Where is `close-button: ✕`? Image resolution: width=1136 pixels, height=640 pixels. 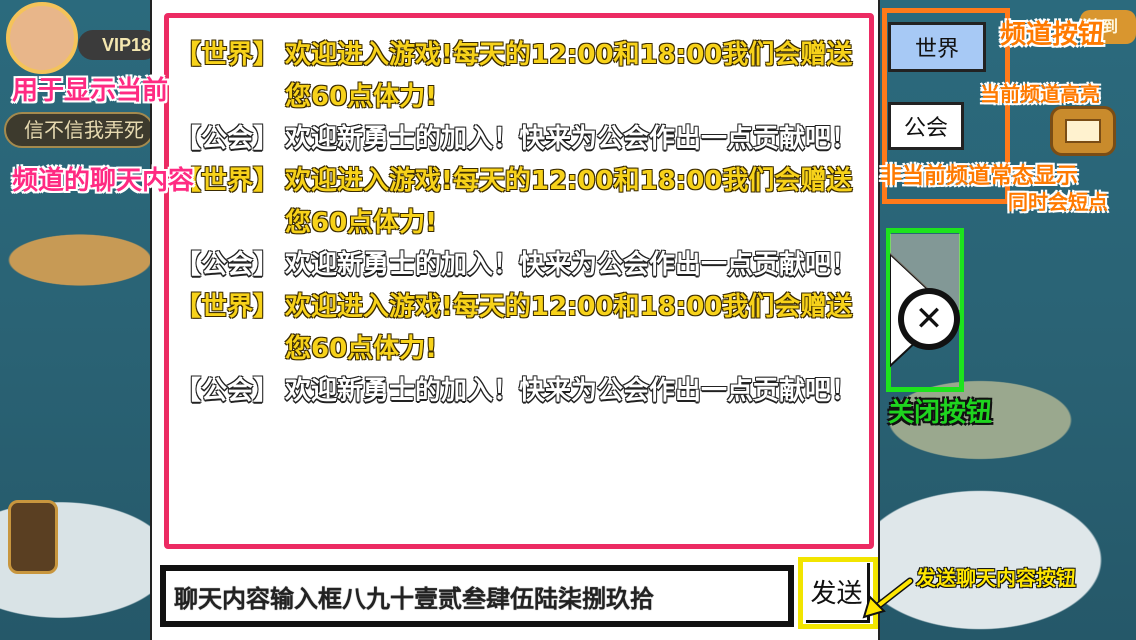 close-button: ✕ is located at coordinates (929, 319).